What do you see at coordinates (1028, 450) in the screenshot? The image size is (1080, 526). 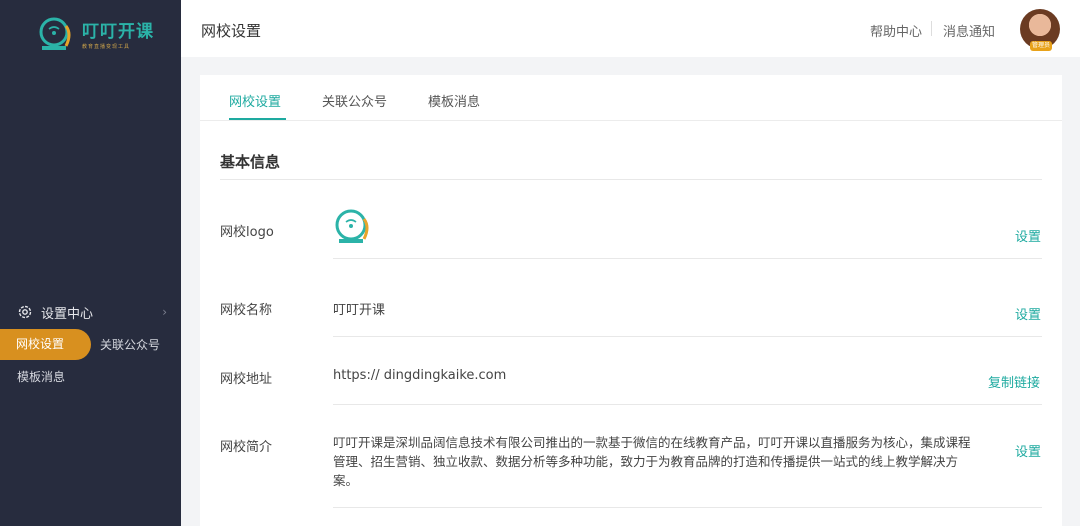 I see `set-intro-button: 设置` at bounding box center [1028, 450].